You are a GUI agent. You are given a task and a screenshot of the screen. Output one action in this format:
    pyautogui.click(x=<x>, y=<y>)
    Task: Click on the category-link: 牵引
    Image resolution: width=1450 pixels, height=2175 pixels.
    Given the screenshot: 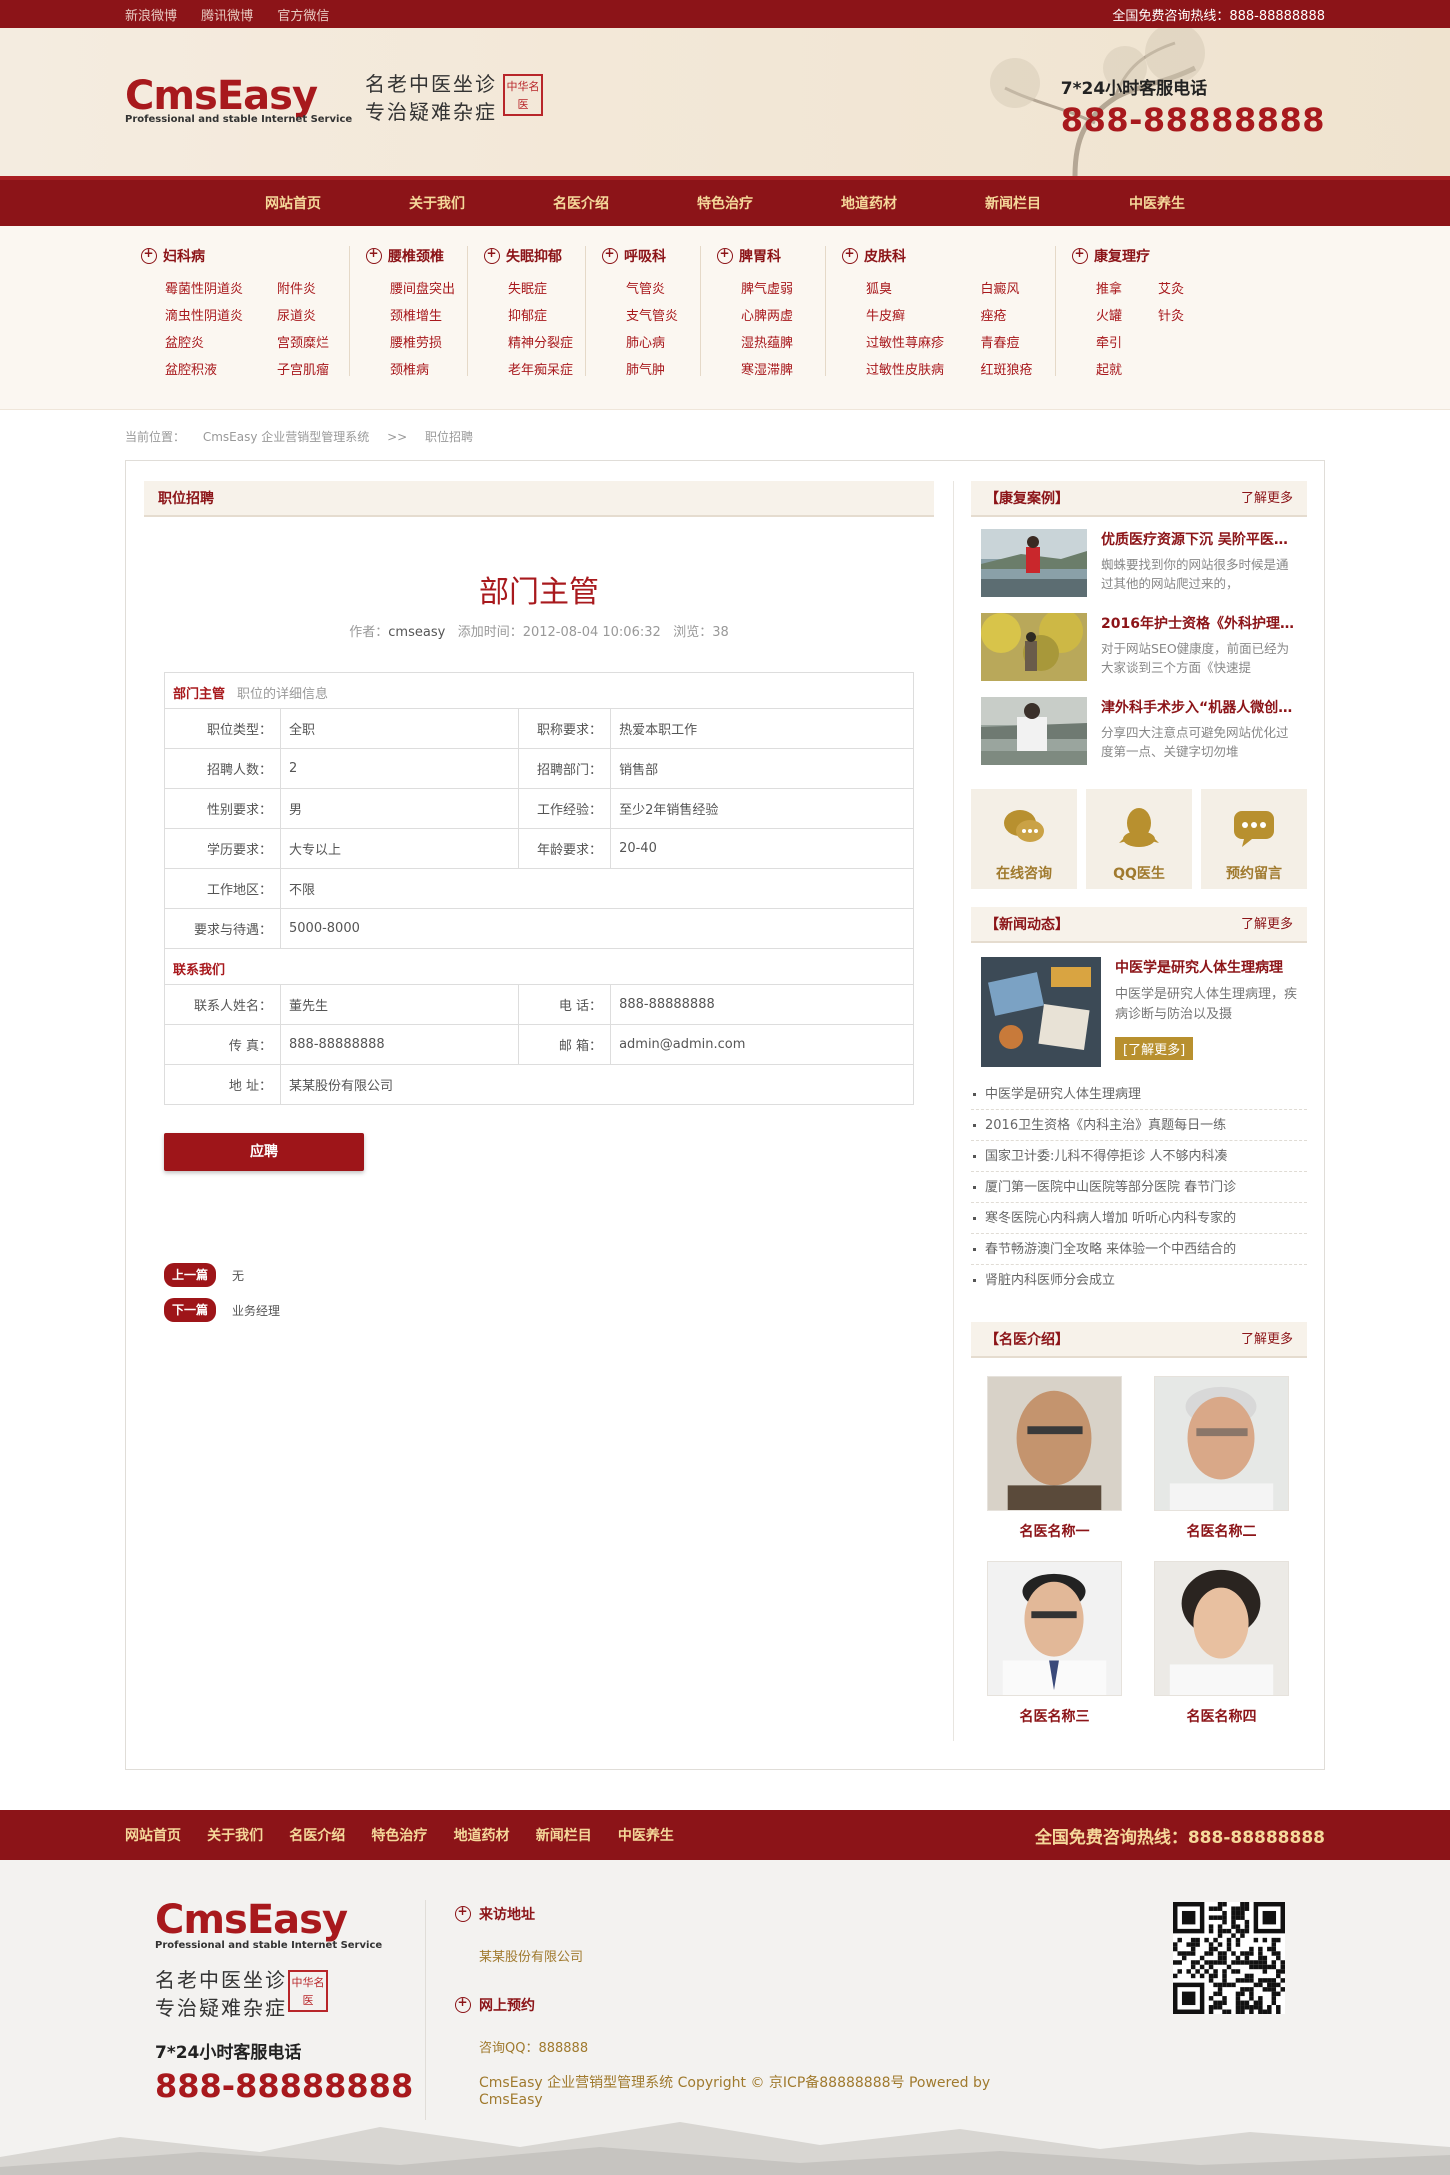 What is the action you would take?
    pyautogui.click(x=1112, y=341)
    